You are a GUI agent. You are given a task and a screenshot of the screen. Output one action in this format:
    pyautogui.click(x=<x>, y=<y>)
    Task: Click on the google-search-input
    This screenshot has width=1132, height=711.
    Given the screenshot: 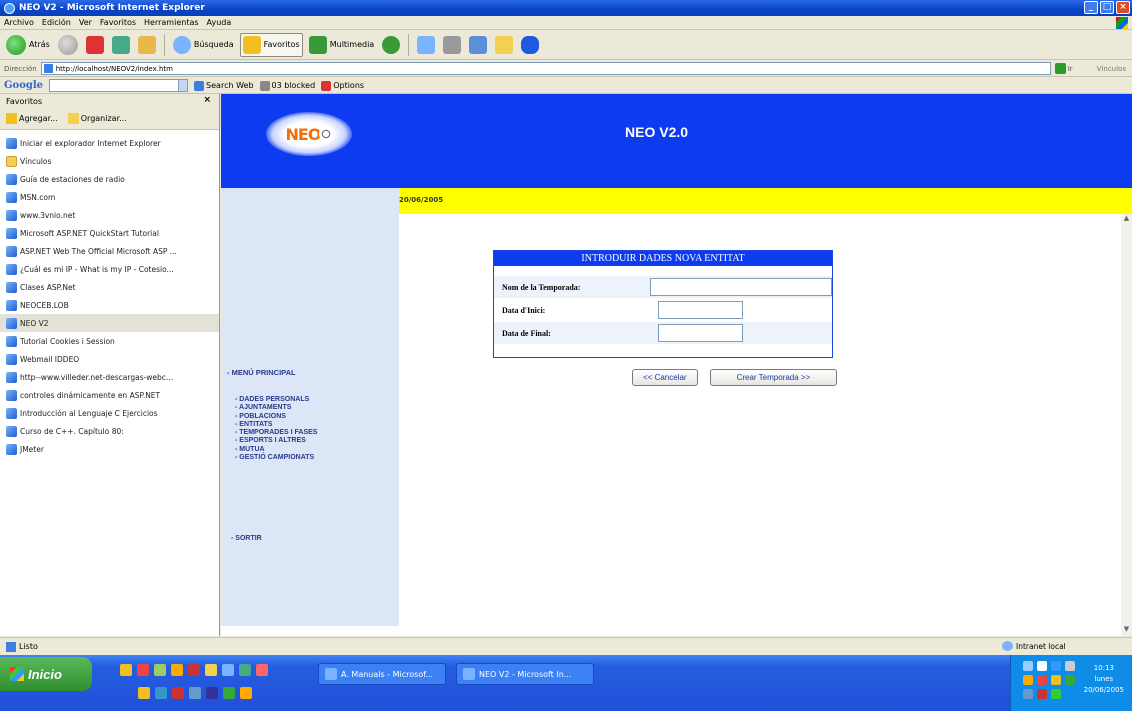 What is the action you would take?
    pyautogui.click(x=114, y=85)
    